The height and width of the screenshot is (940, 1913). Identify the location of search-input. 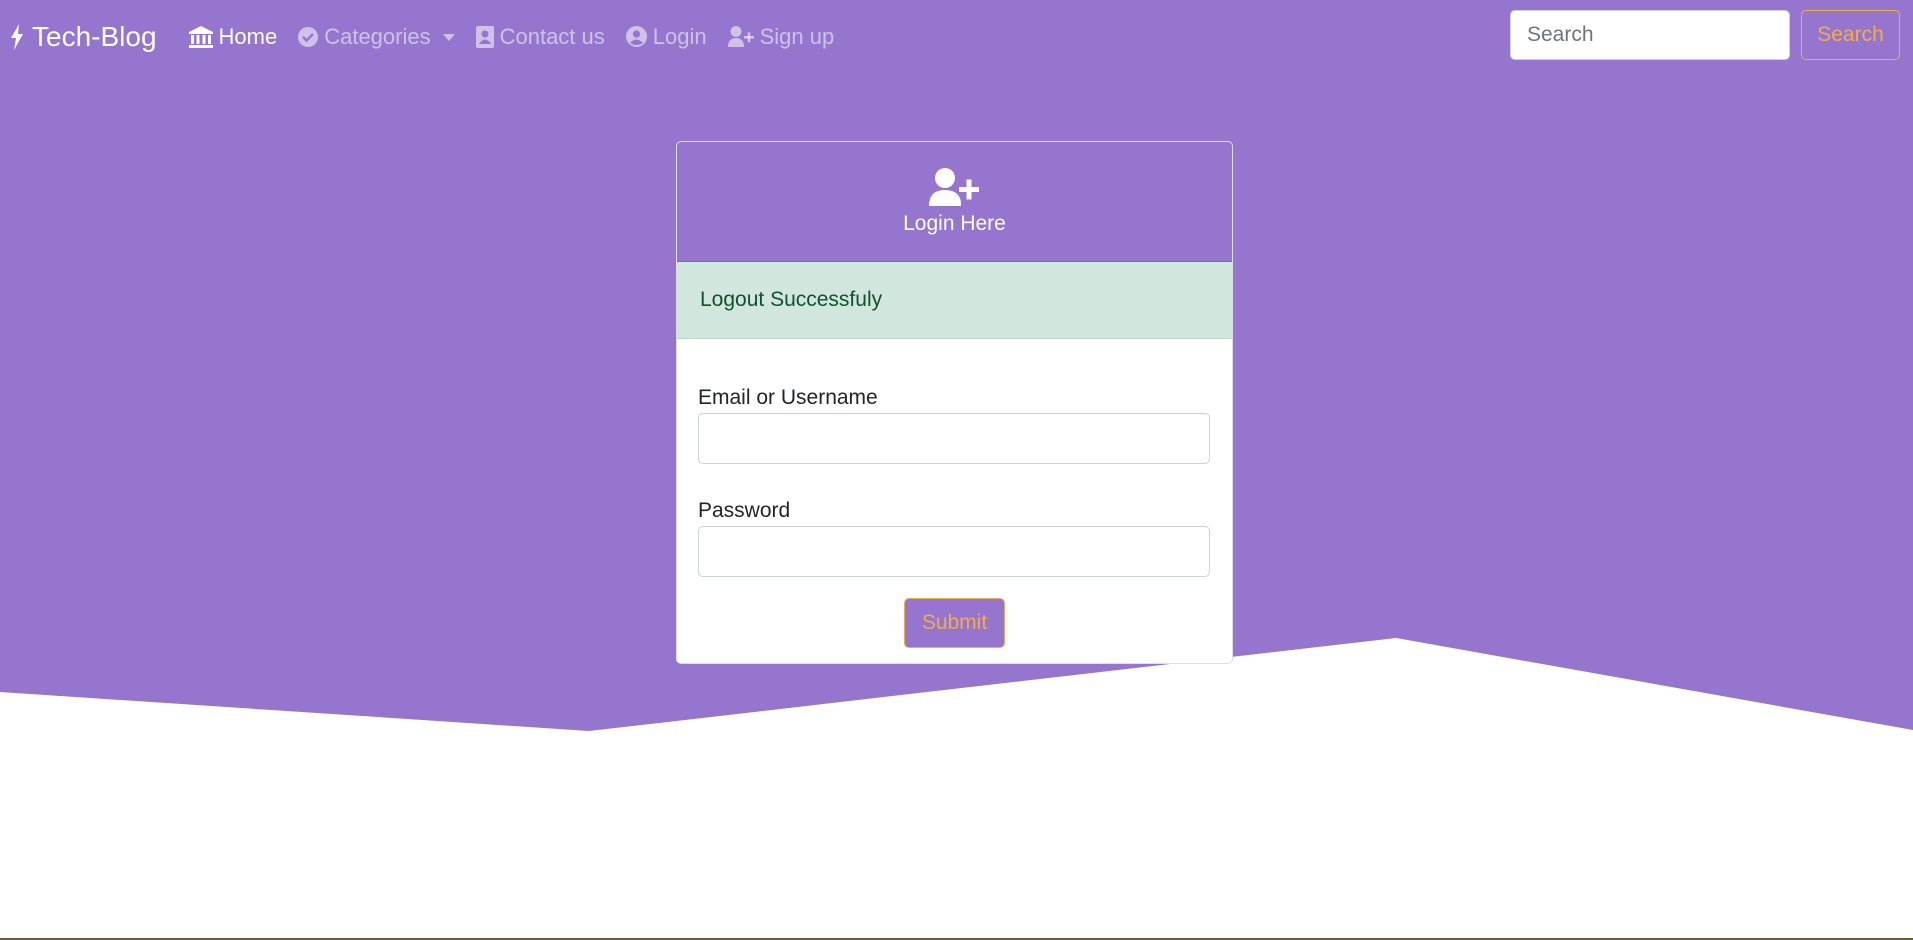
(1650, 35).